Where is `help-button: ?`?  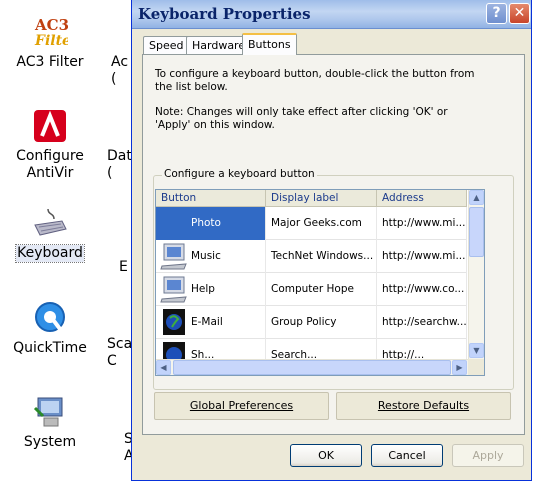 help-button: ? is located at coordinates (496, 13).